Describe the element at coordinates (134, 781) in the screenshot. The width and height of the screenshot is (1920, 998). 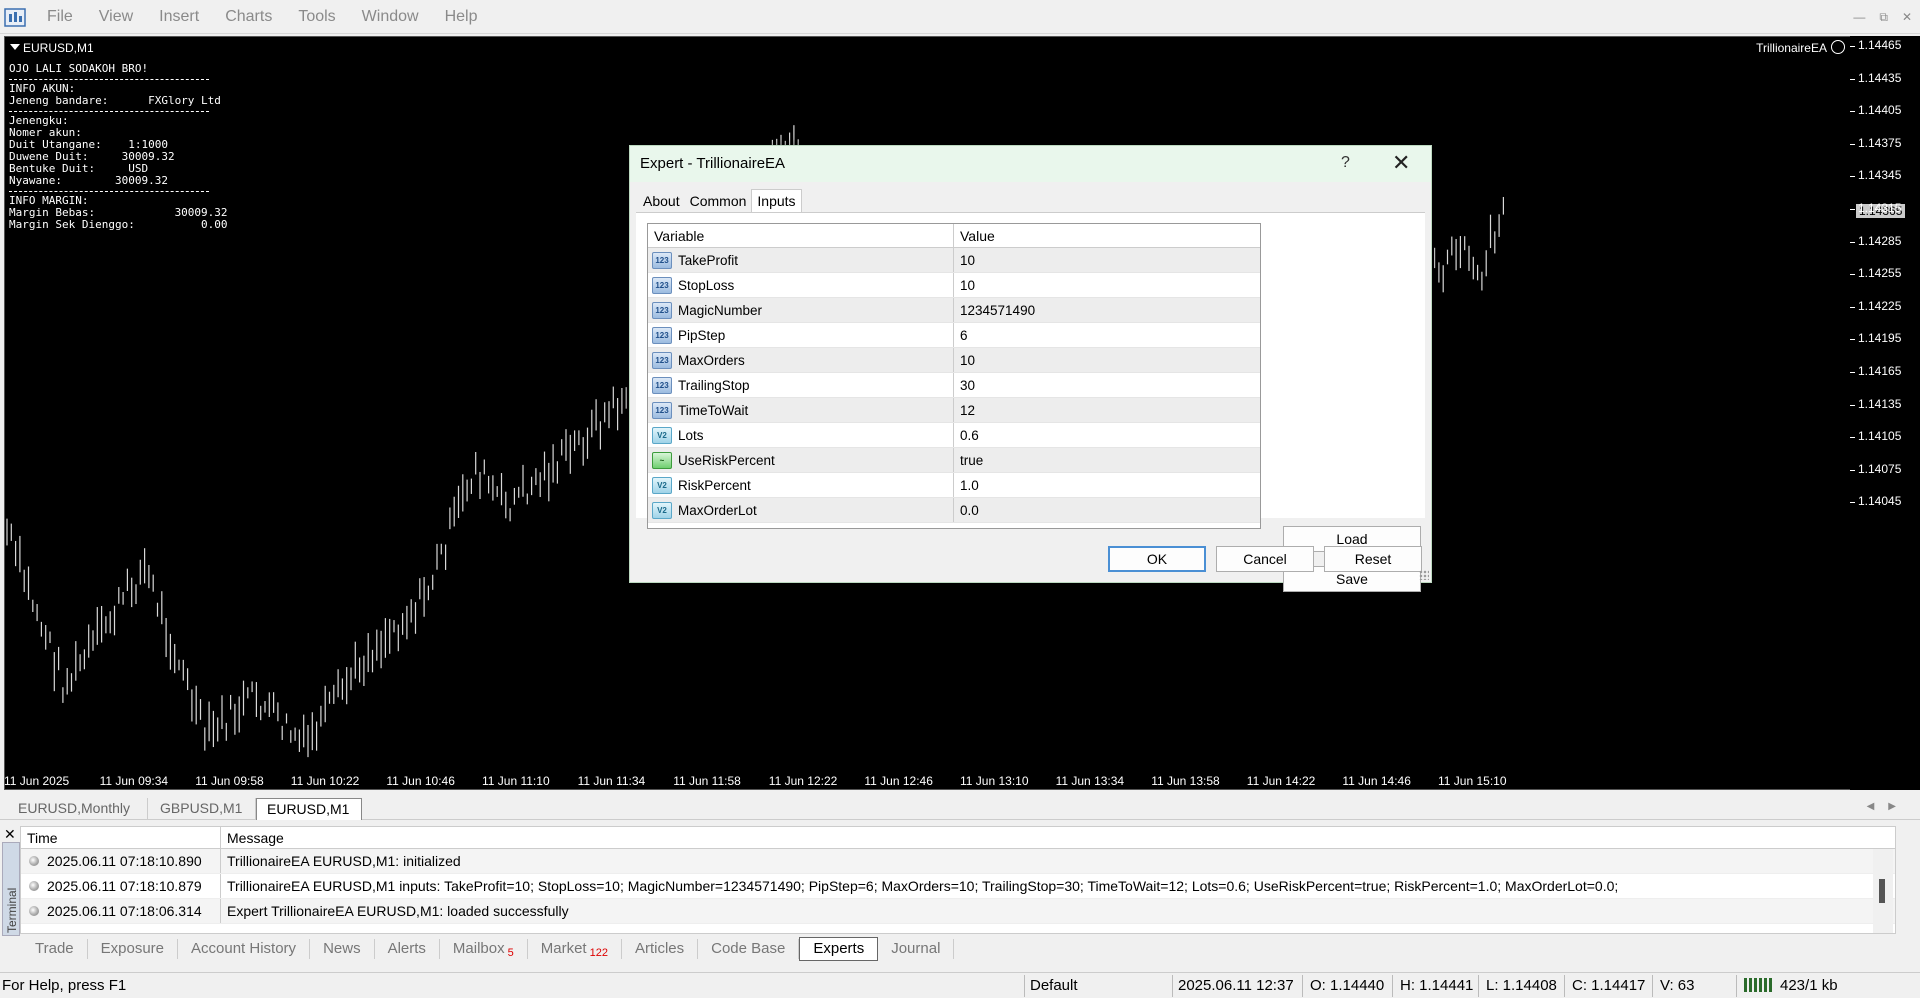
I see `time-label: 11 Jun 09:34` at that location.